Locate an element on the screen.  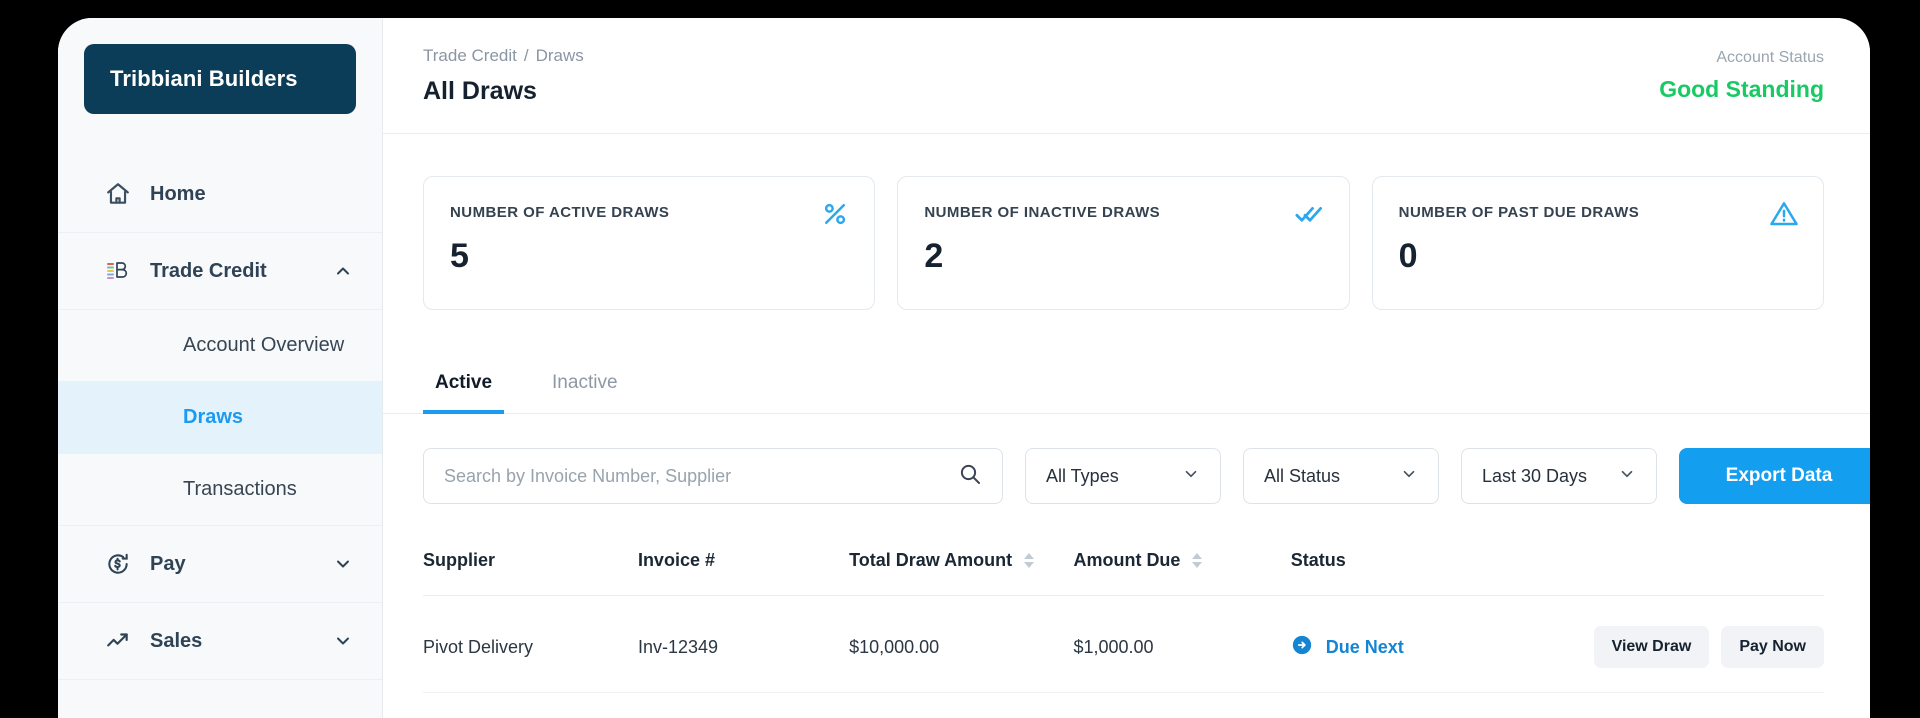
pay-now-button: Pay Now is located at coordinates (1772, 647).